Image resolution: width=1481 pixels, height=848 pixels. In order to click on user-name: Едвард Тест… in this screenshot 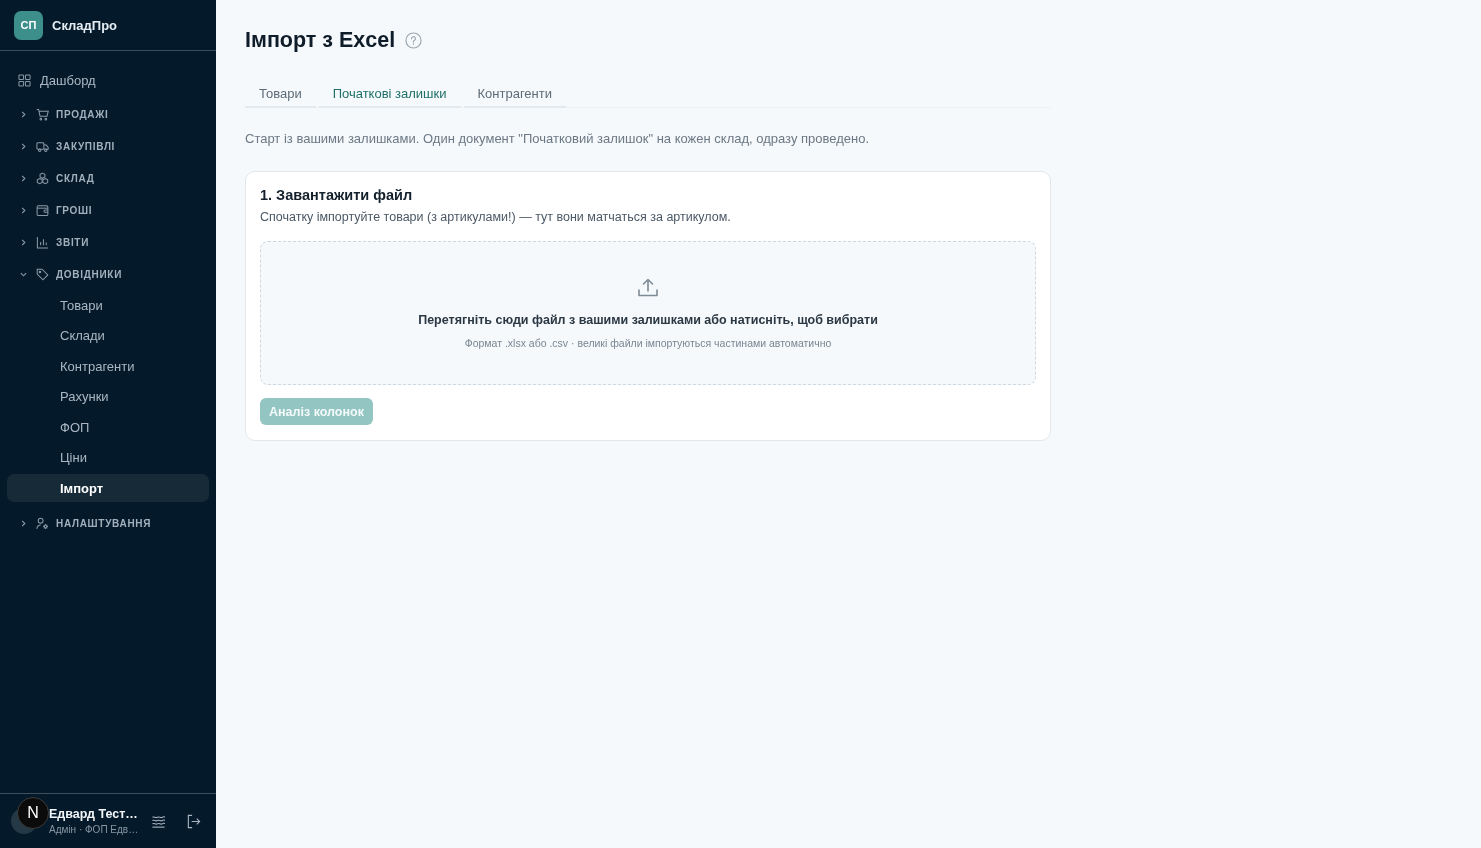, I will do `click(94, 814)`.